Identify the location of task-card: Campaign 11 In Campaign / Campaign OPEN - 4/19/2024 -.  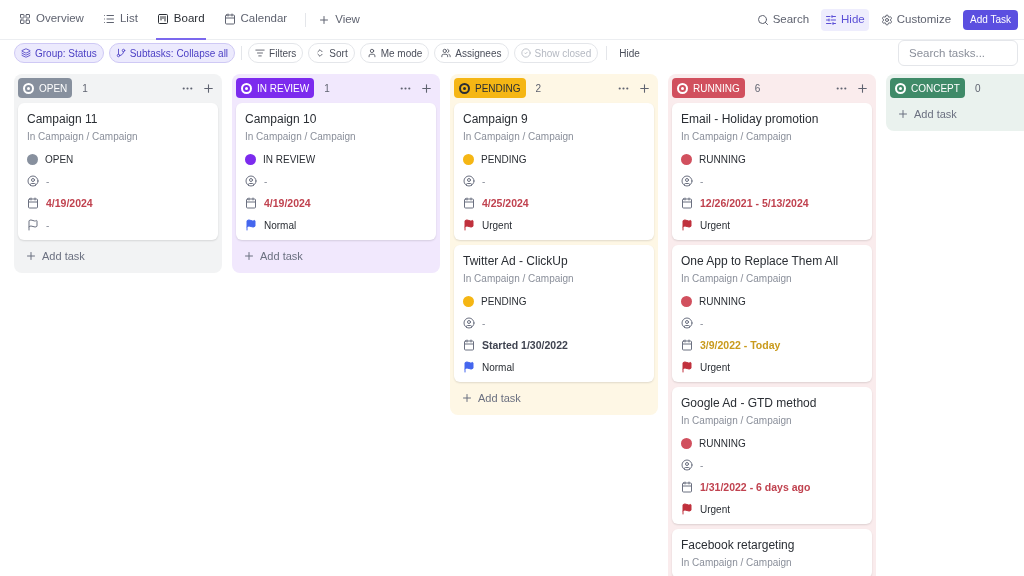
(118, 171).